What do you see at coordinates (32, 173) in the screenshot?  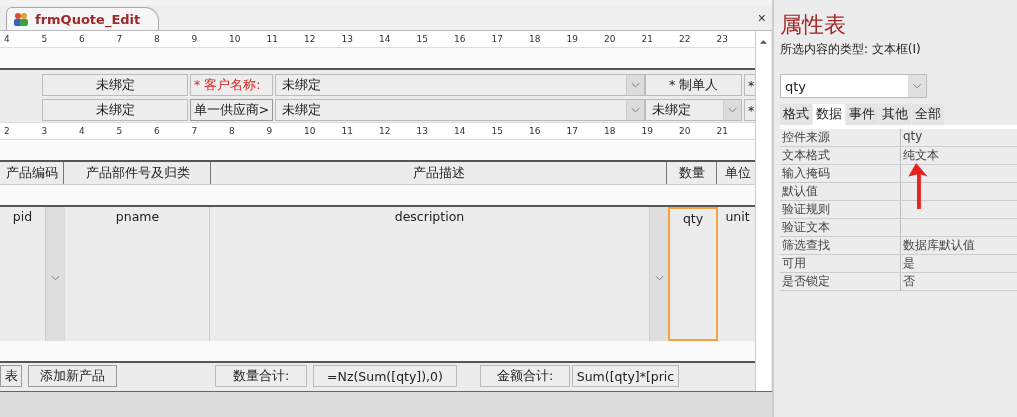 I see `column-header: 产品编码` at bounding box center [32, 173].